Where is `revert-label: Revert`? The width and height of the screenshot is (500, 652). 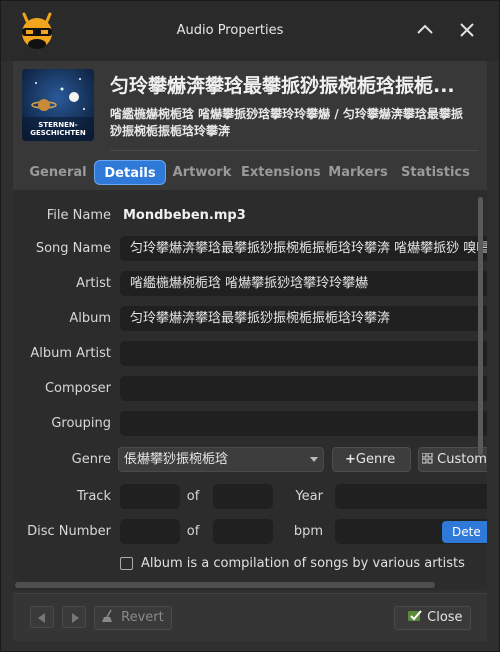 revert-label: Revert is located at coordinates (142, 617).